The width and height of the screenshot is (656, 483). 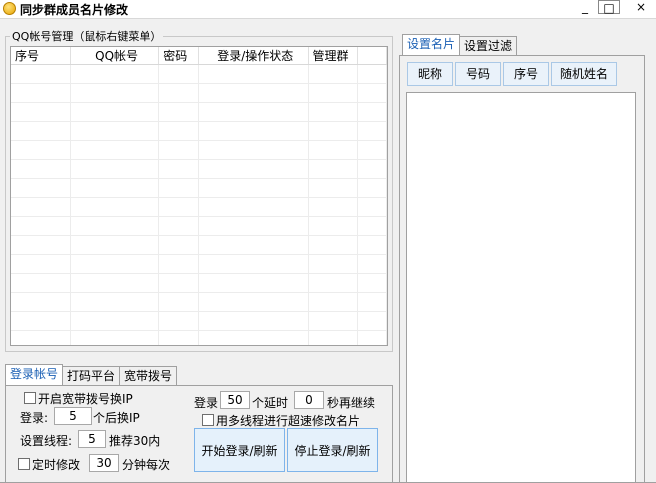 I want to click on column-header-random-name: 随机姓名, so click(x=584, y=74).